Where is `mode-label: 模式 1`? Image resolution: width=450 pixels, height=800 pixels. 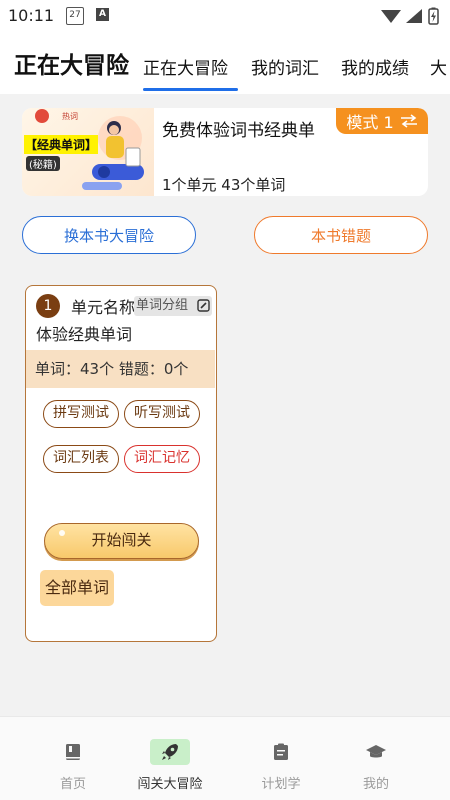 mode-label: 模式 1 is located at coordinates (370, 122).